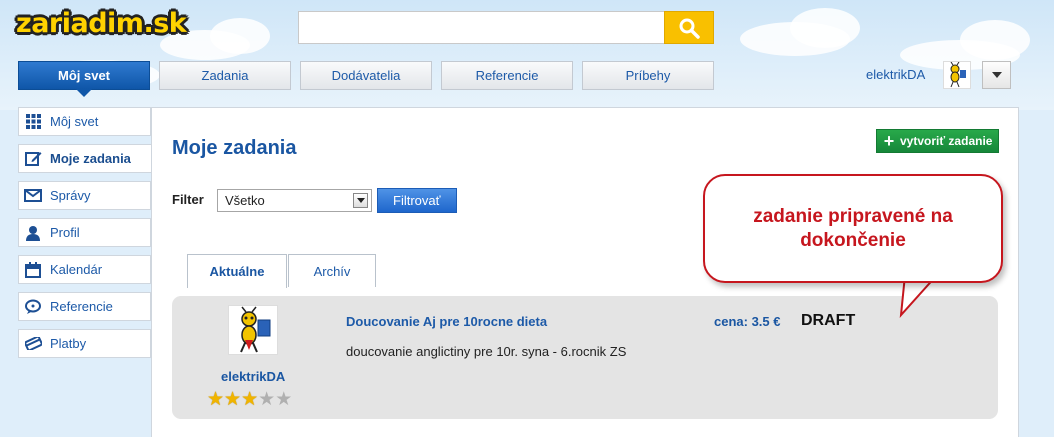  Describe the element at coordinates (90, 158) in the screenshot. I see `sidebar-item-label: Moje zadania` at that location.